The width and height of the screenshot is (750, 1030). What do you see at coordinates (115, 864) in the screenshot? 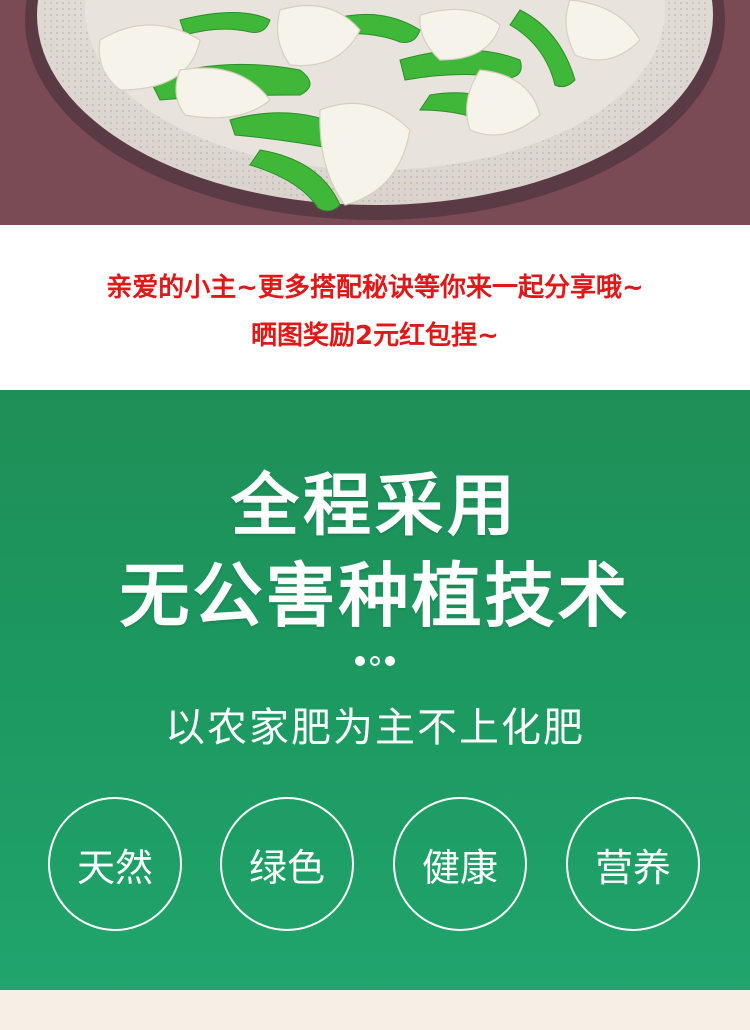
I see `badge-natural: 天然` at bounding box center [115, 864].